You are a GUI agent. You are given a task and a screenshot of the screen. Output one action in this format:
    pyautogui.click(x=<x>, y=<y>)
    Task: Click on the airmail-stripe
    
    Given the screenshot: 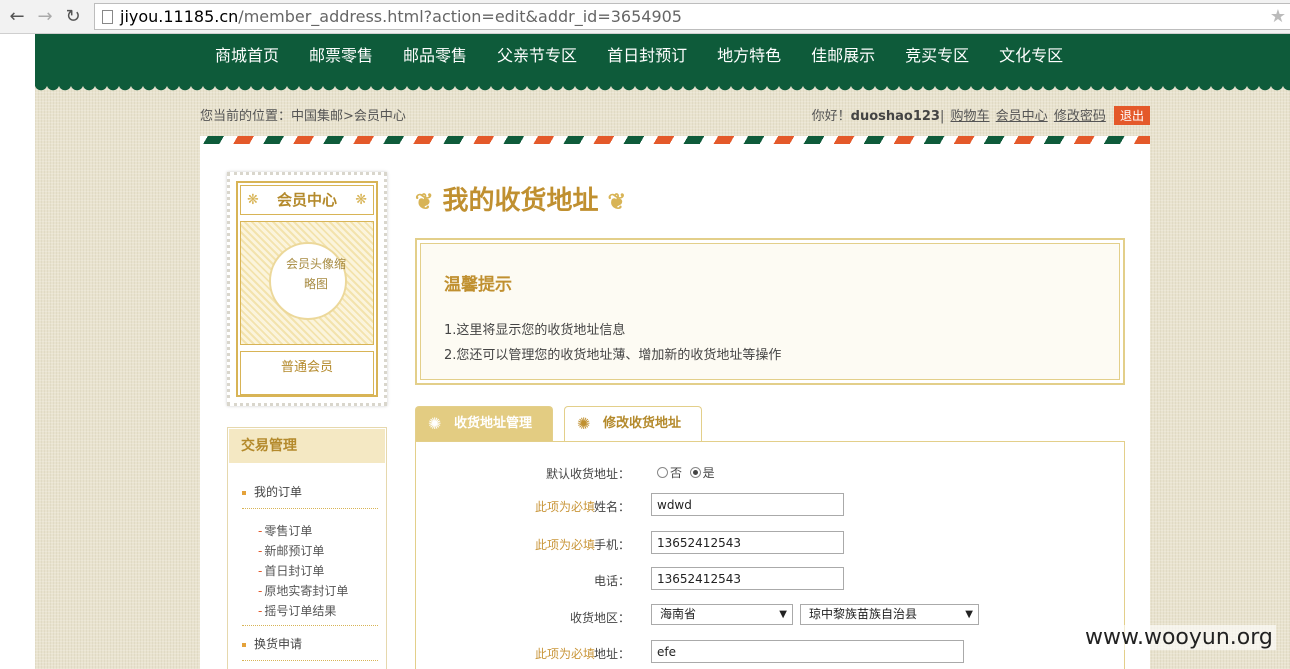 What is the action you would take?
    pyautogui.click(x=675, y=140)
    